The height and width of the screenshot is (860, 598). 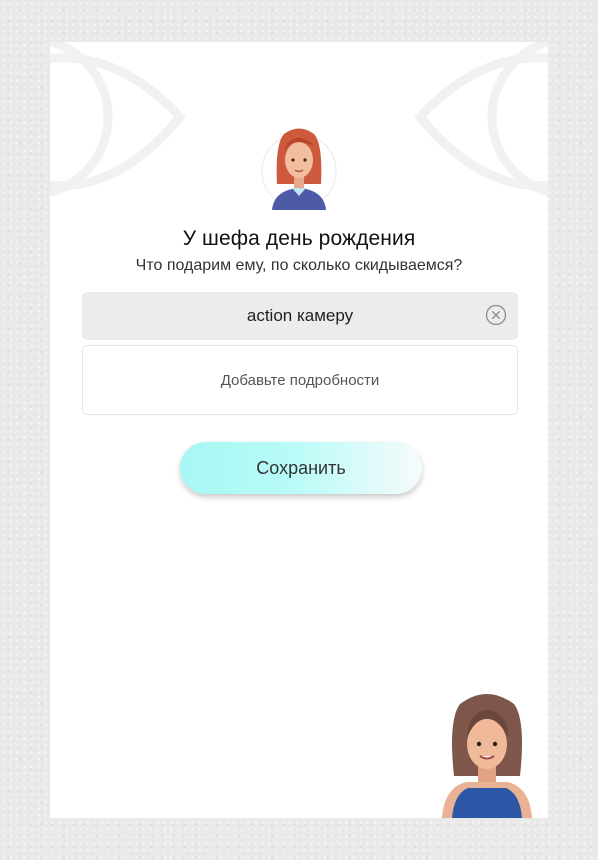 I want to click on details-placeholder: Добавьте подробности, so click(x=300, y=380).